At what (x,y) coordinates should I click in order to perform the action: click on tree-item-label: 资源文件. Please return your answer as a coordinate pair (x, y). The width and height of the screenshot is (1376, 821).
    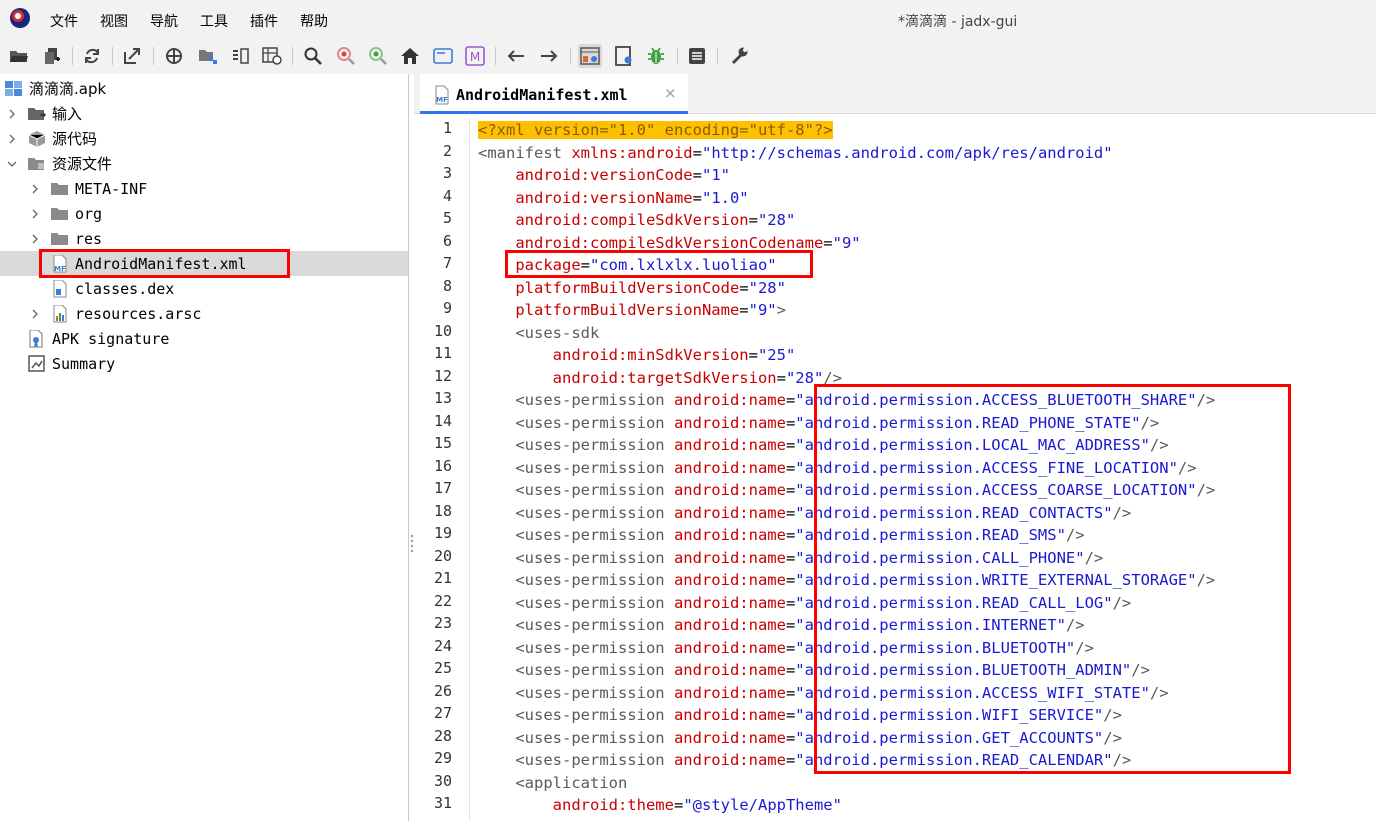
    Looking at the image, I should click on (82, 164).